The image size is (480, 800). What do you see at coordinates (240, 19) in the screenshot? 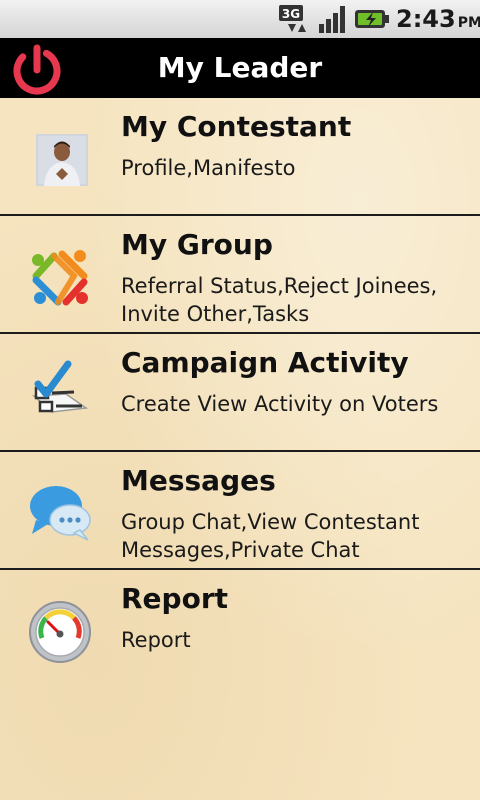
I see `status-bar: 3G 2:43 PM` at bounding box center [240, 19].